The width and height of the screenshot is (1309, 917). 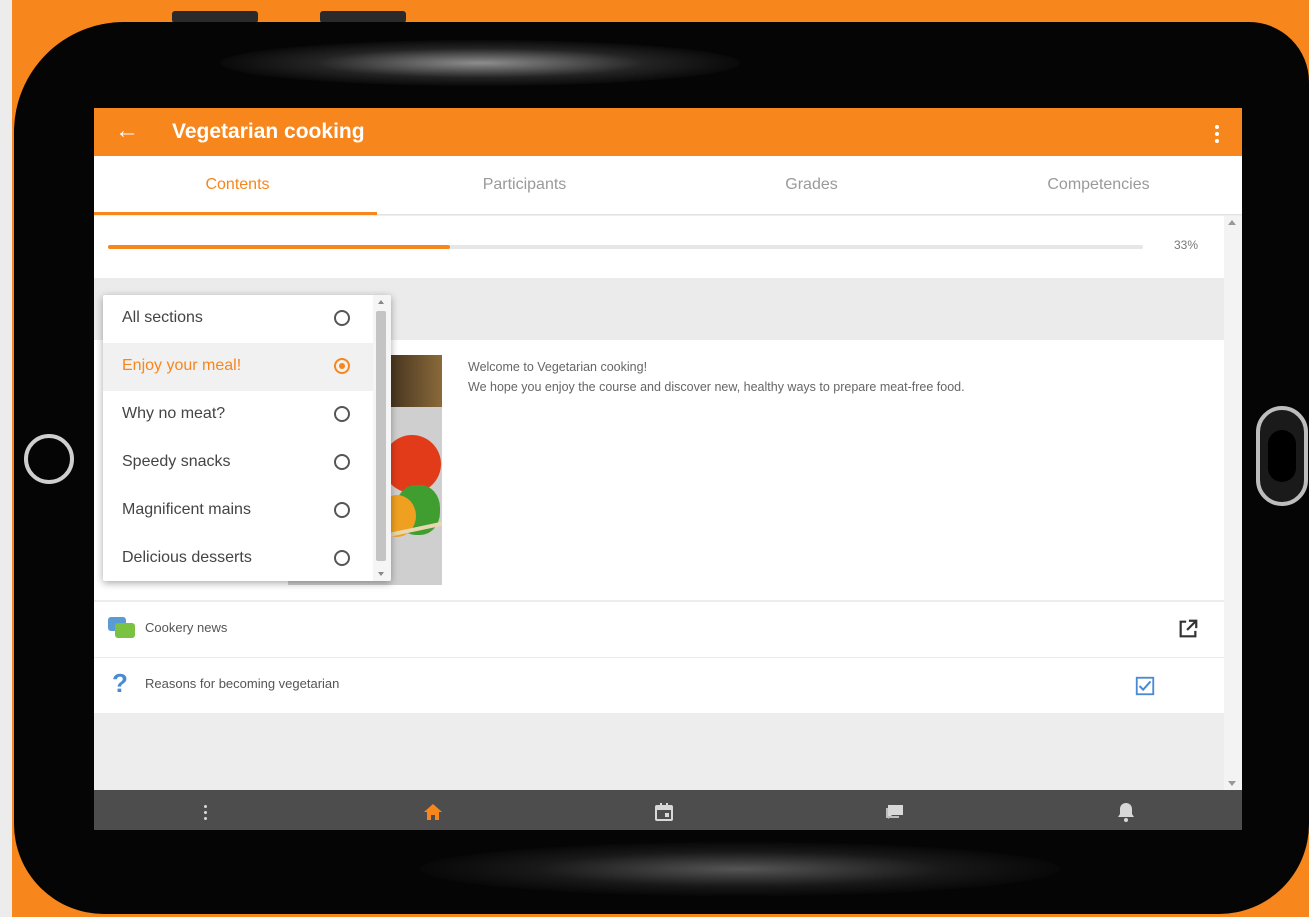 What do you see at coordinates (625, 247) in the screenshot?
I see `progress-bar` at bounding box center [625, 247].